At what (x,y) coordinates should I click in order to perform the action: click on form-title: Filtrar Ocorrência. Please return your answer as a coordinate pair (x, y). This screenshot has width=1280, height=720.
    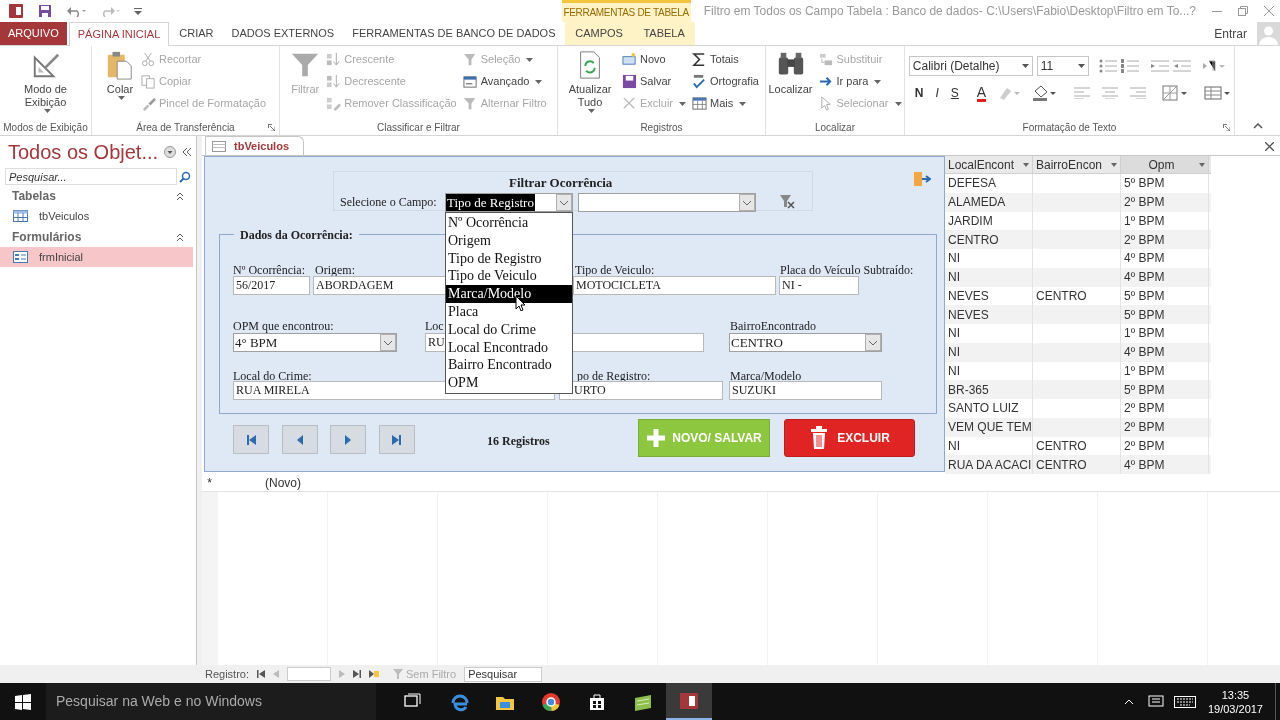
    Looking at the image, I should click on (561, 183).